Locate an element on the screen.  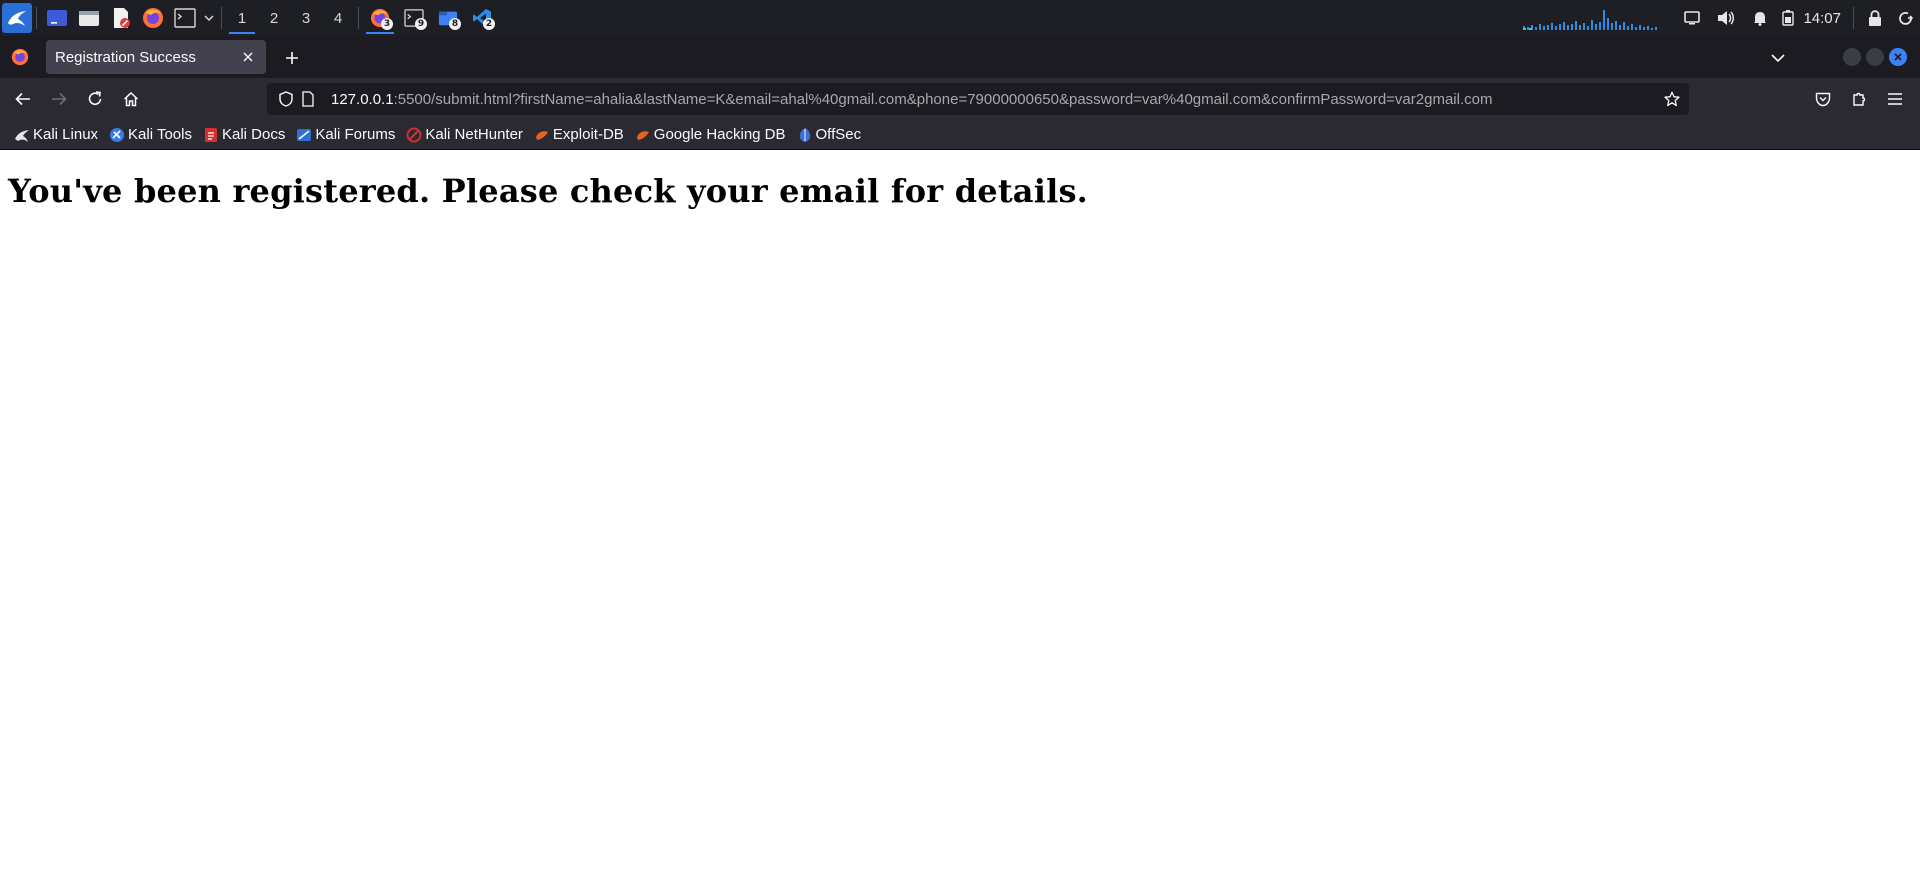
vscode-task: 2 is located at coordinates (482, 18).